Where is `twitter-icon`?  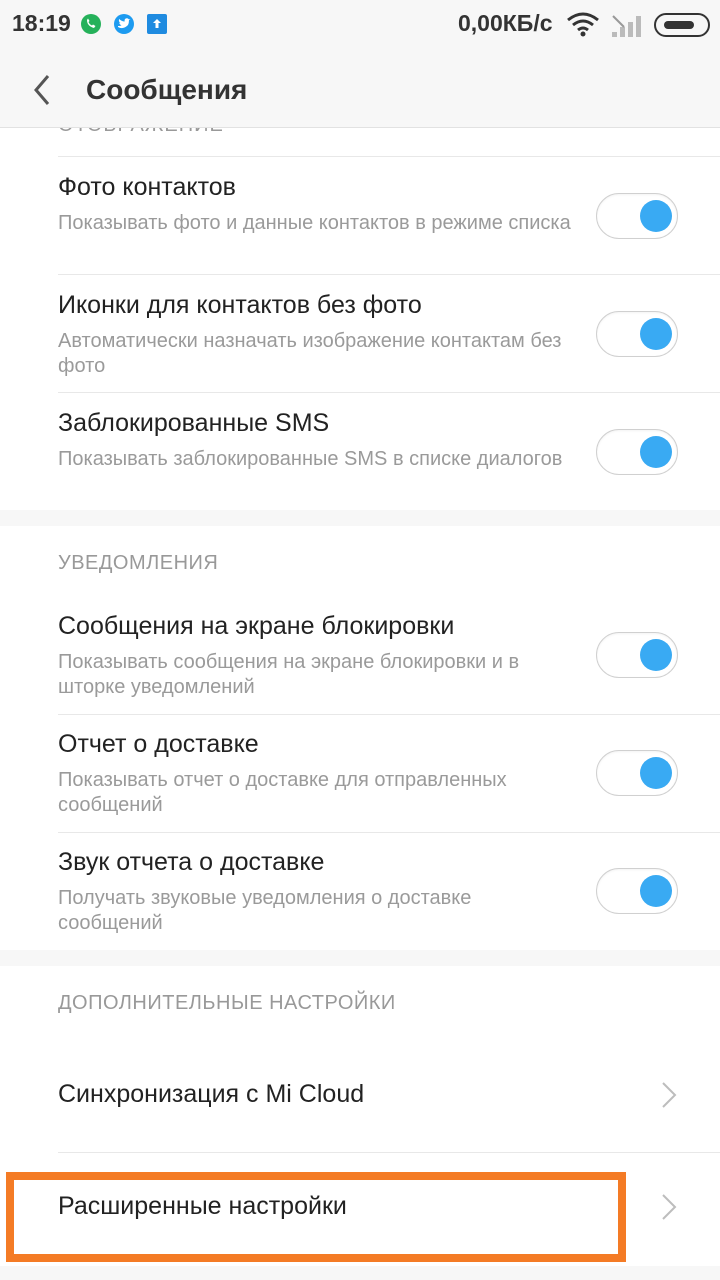 twitter-icon is located at coordinates (124, 24).